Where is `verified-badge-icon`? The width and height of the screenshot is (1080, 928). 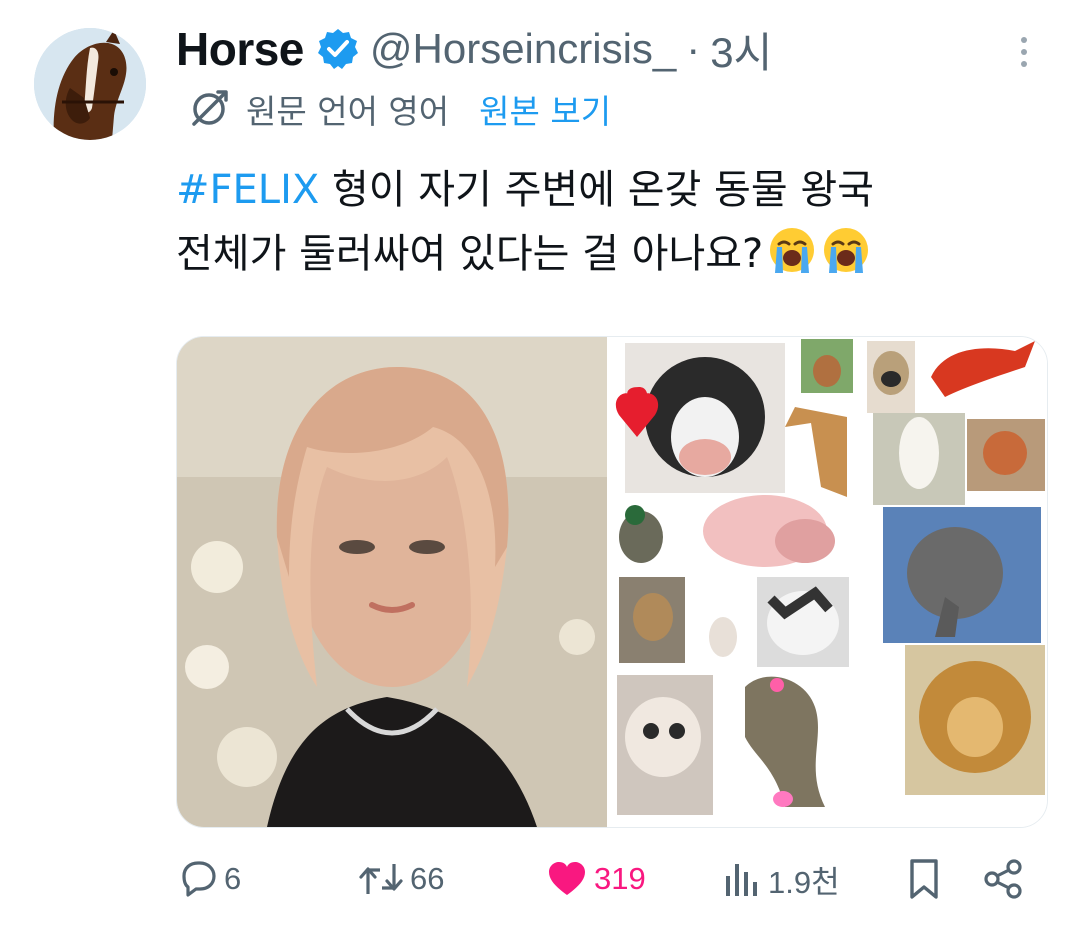 verified-badge-icon is located at coordinates (337, 49).